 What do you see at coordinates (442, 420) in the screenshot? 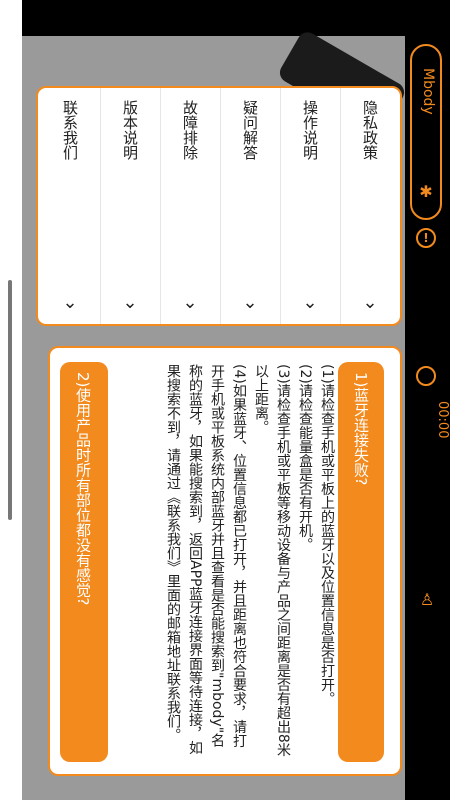
I see `timer-text: 00:00` at bounding box center [442, 420].